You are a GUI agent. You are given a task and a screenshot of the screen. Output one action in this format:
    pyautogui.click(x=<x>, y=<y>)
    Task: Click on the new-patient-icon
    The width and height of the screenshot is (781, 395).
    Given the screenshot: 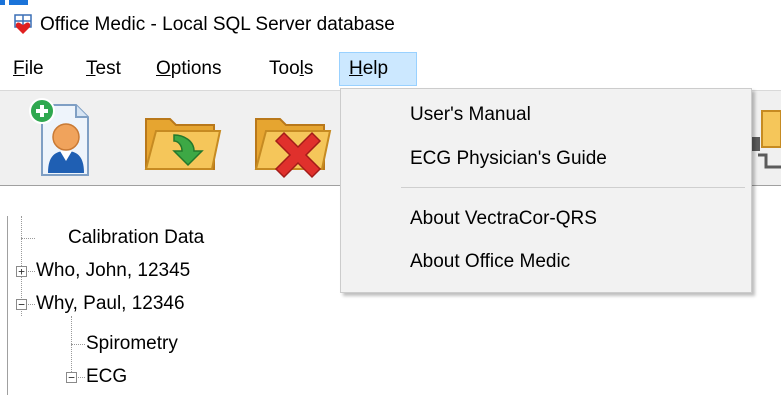 What is the action you would take?
    pyautogui.click(x=61, y=138)
    